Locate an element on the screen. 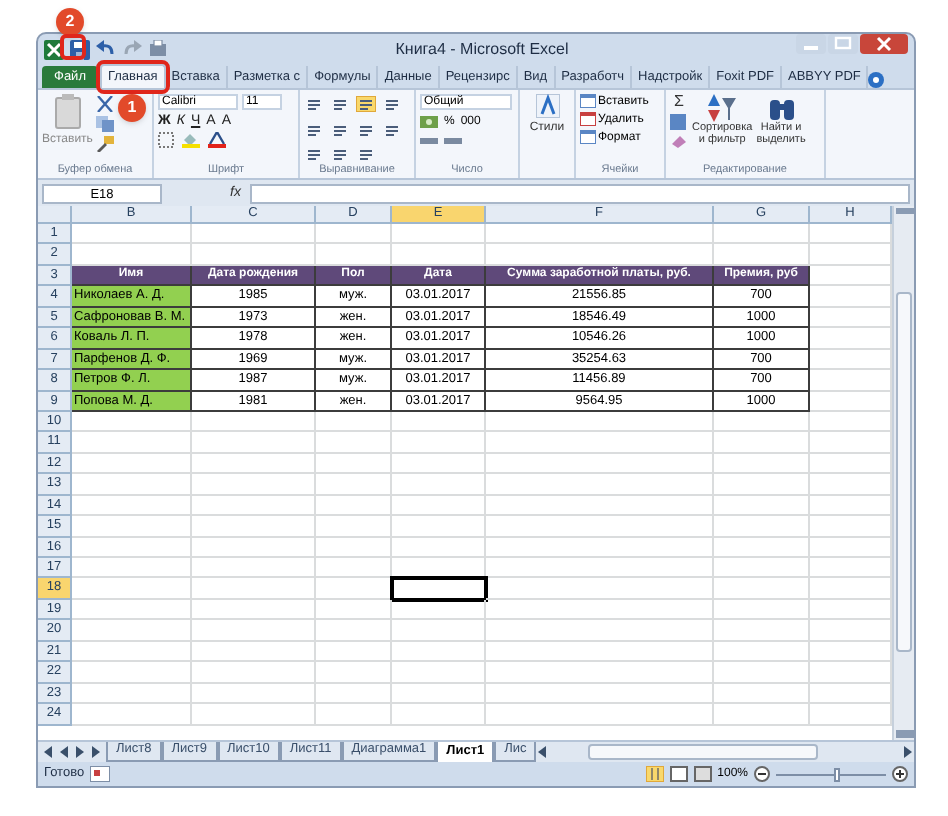 Image resolution: width=948 pixels, height=816 pixels. slider-thumb is located at coordinates (836, 774).